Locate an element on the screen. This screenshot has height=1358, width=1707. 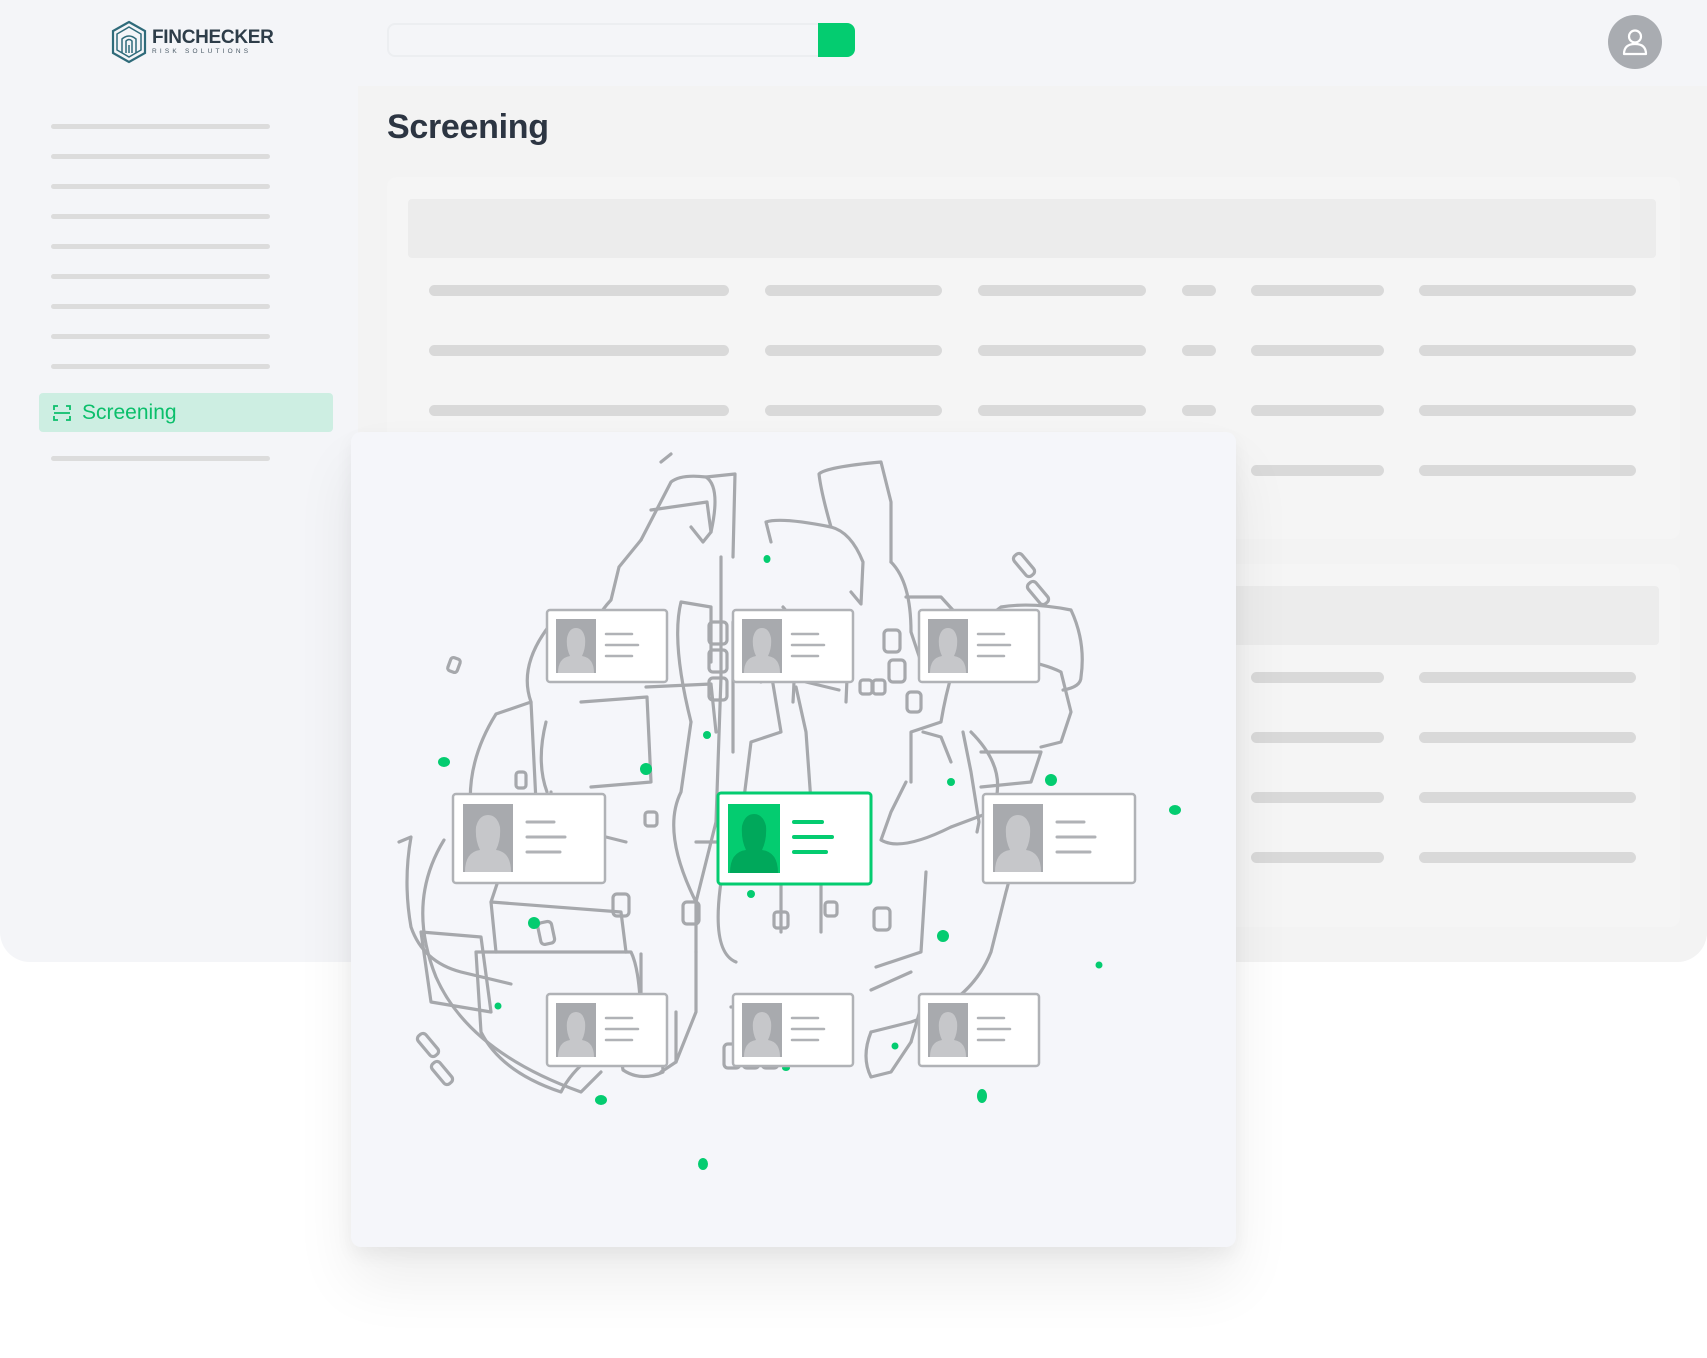
table-header is located at coordinates (1032, 228).